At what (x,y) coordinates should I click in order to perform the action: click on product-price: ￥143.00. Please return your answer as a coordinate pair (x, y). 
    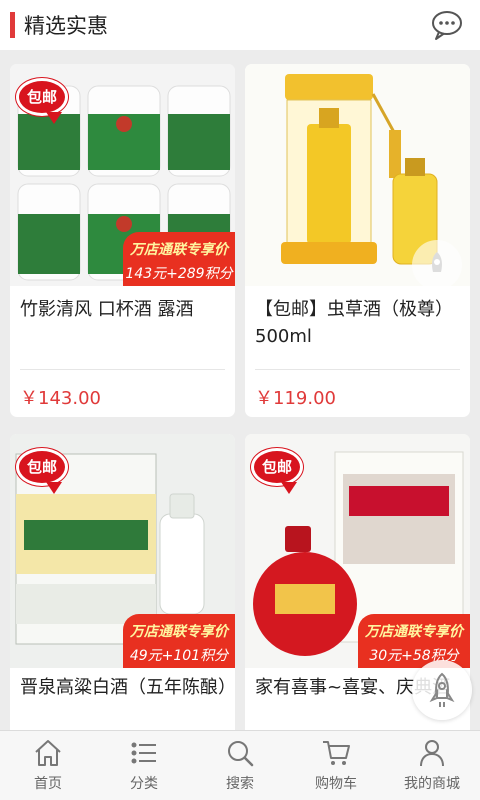
    Looking at the image, I should click on (60, 398).